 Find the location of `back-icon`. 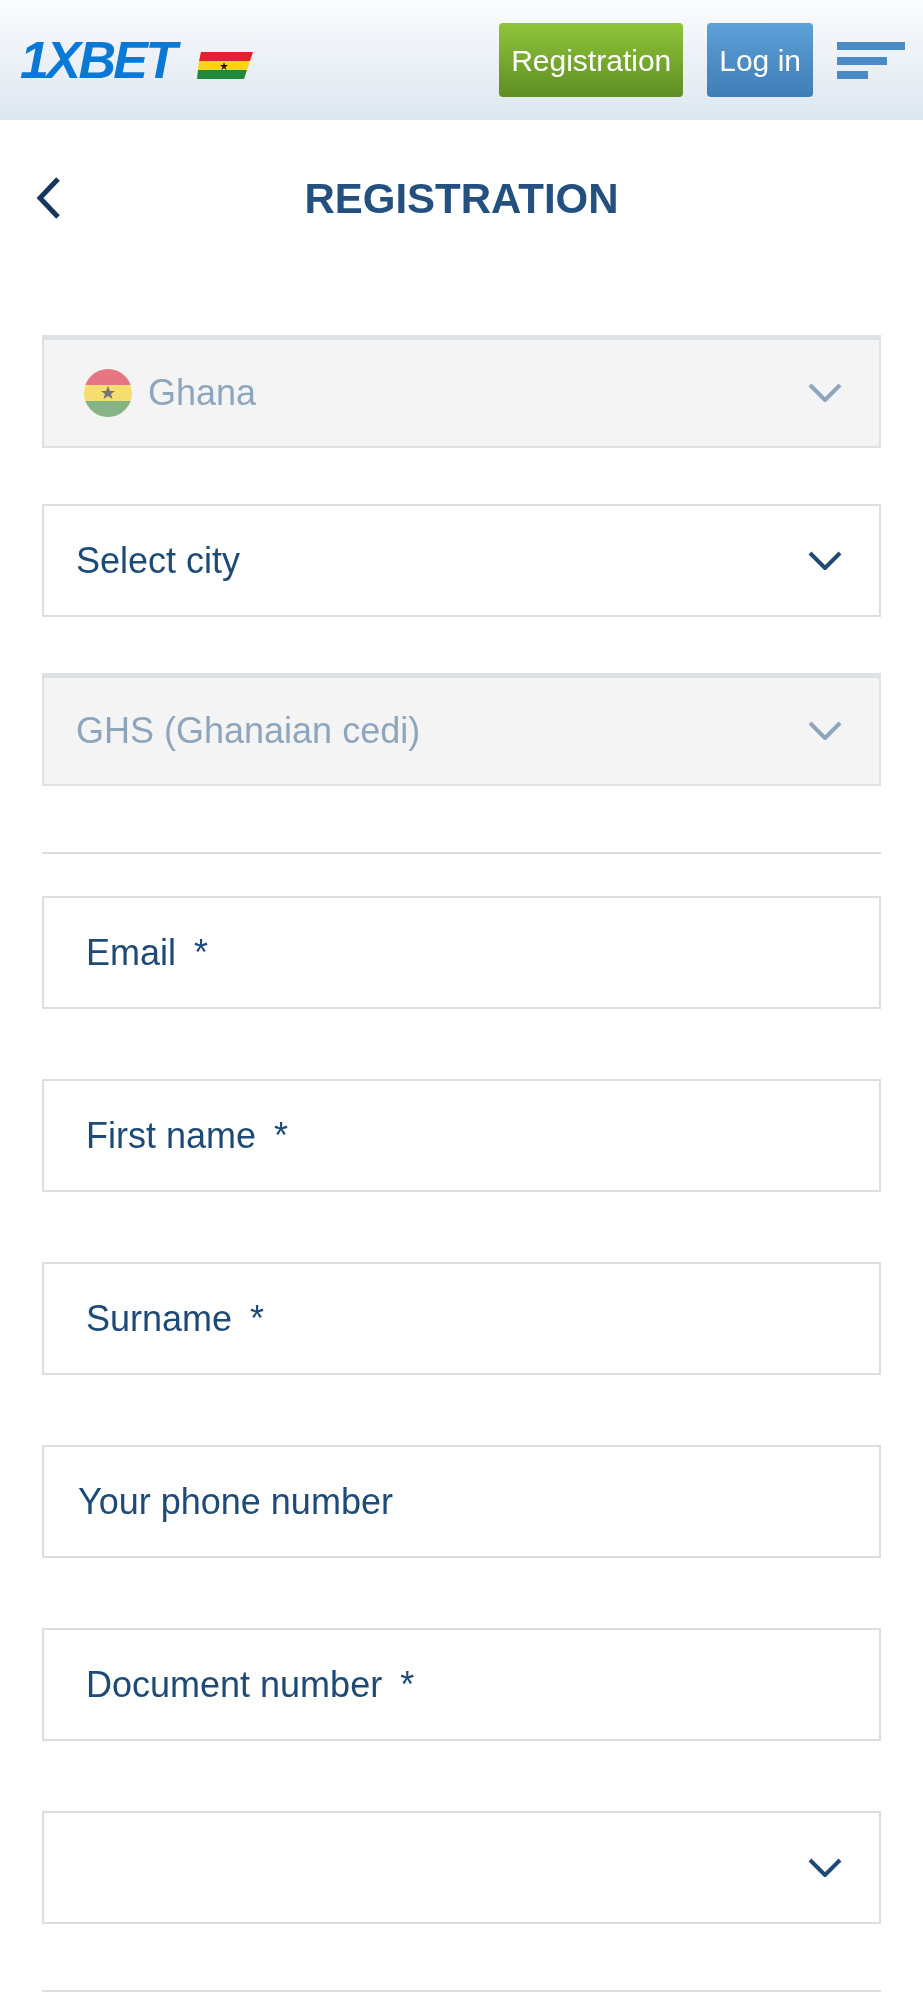

back-icon is located at coordinates (49, 198).